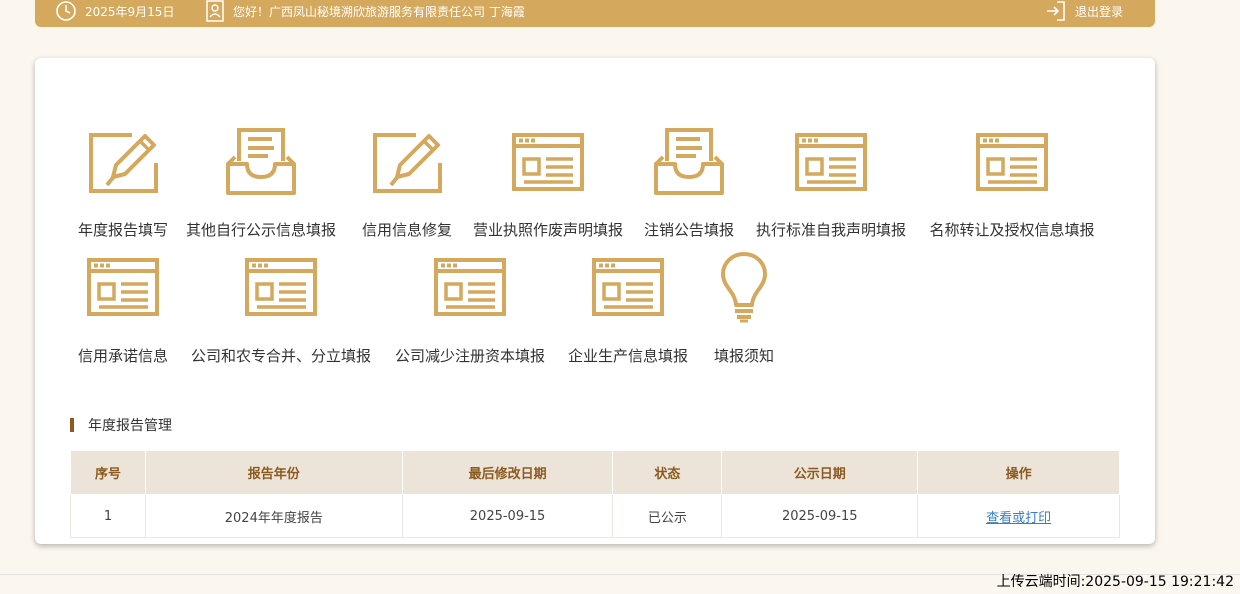  What do you see at coordinates (215, 11) in the screenshot?
I see `user-badge-icon` at bounding box center [215, 11].